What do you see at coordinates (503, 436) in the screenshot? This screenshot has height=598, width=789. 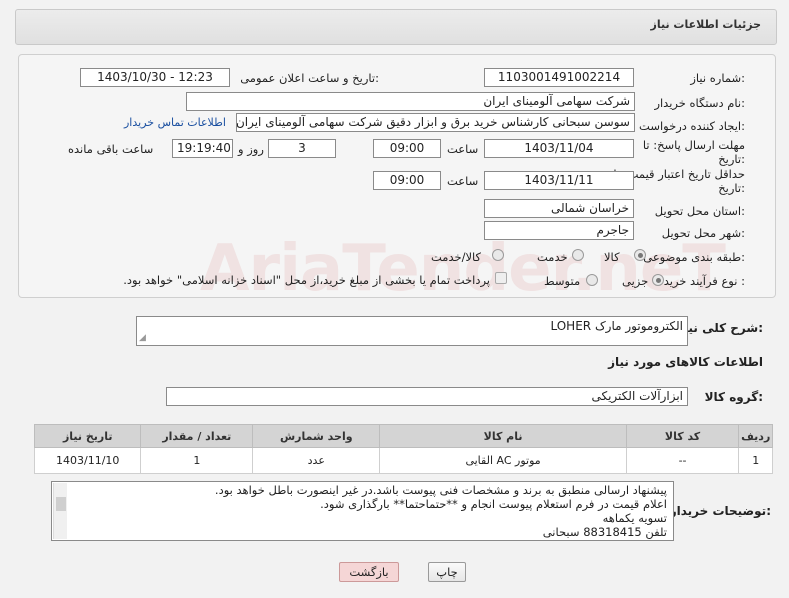 I see `col-name-header: نام کالا` at bounding box center [503, 436].